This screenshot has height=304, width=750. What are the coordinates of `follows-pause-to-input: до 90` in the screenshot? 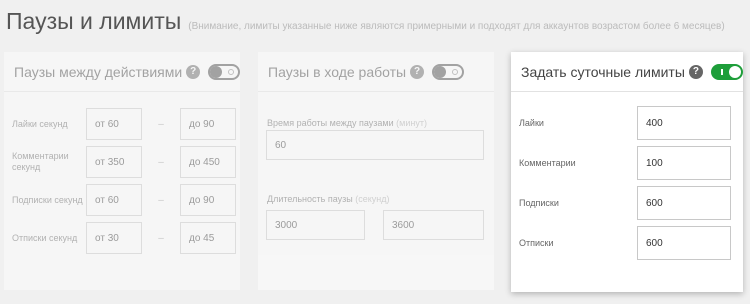 It's located at (208, 200).